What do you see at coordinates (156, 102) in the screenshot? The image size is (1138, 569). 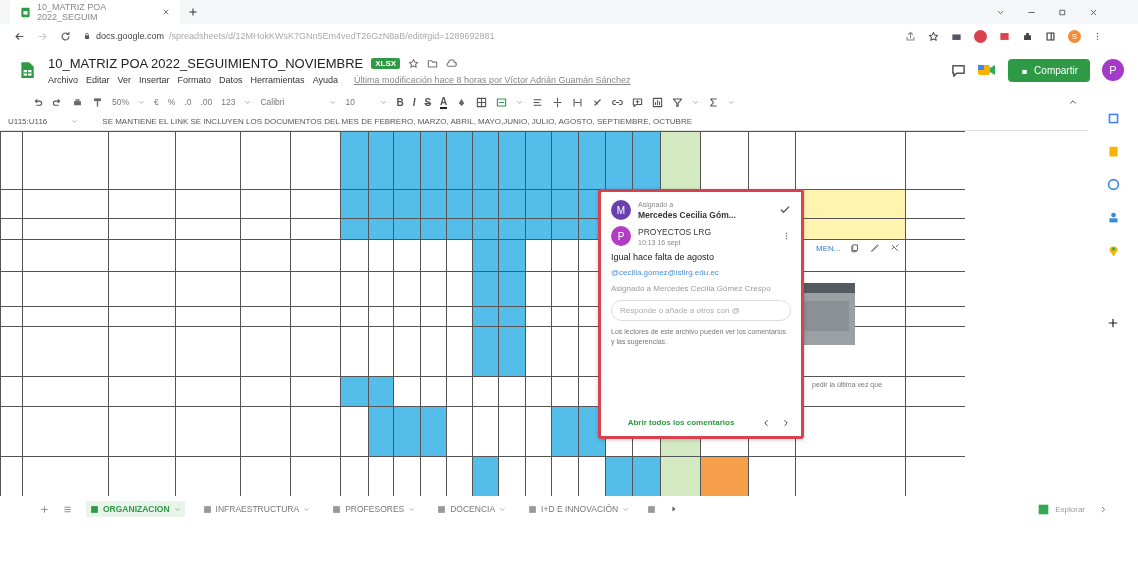 I see `currency-button: €` at bounding box center [156, 102].